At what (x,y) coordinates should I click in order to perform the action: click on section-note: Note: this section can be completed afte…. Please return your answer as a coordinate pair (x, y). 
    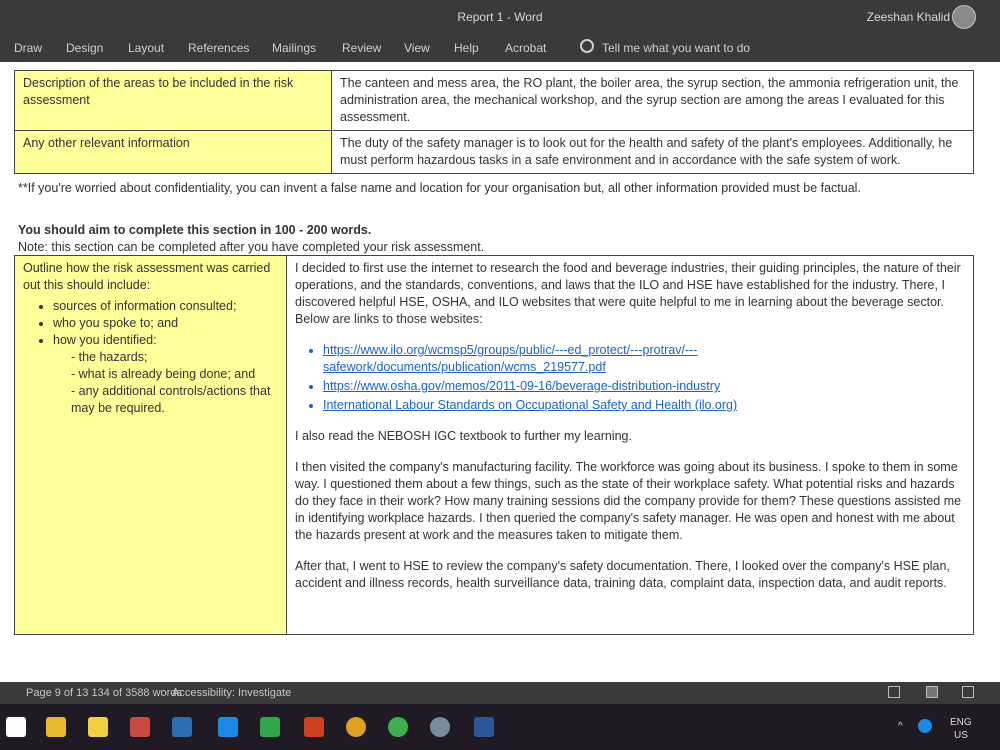
    Looking at the image, I should click on (251, 247).